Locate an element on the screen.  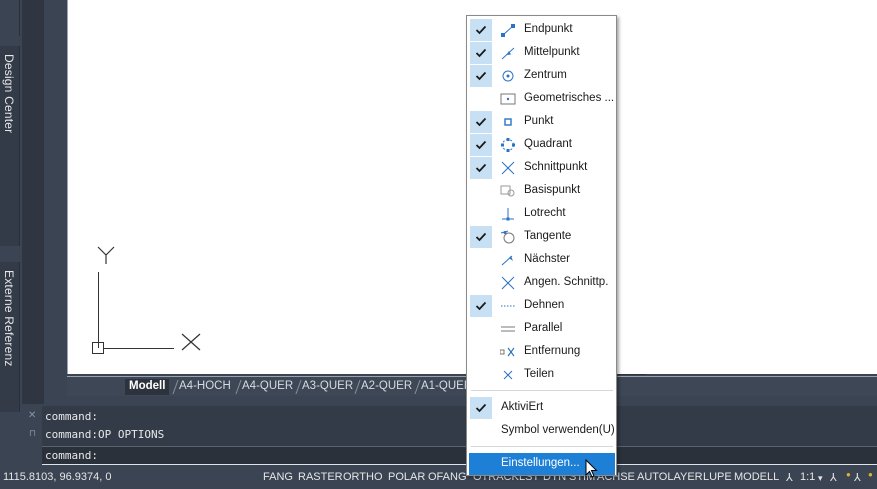
menu-item-label: Parallel is located at coordinates (543, 328).